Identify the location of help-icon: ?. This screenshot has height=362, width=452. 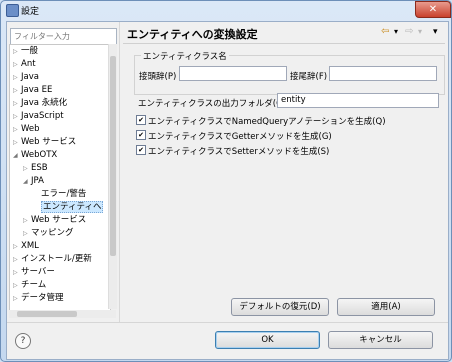
(23, 341).